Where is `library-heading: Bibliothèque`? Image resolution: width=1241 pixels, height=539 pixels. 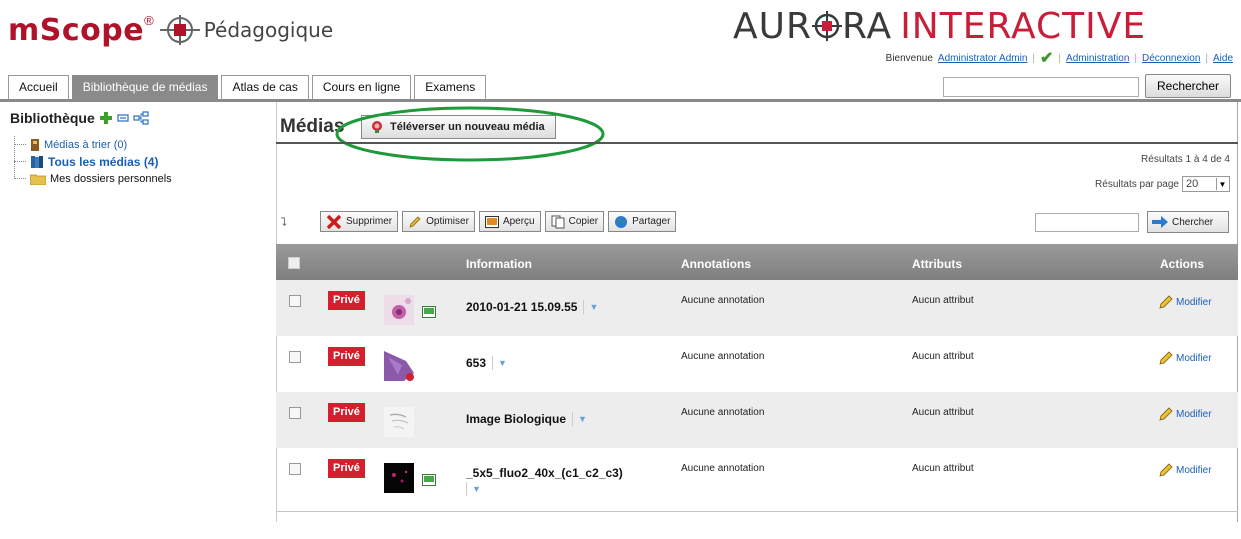 library-heading: Bibliothèque is located at coordinates (79, 118).